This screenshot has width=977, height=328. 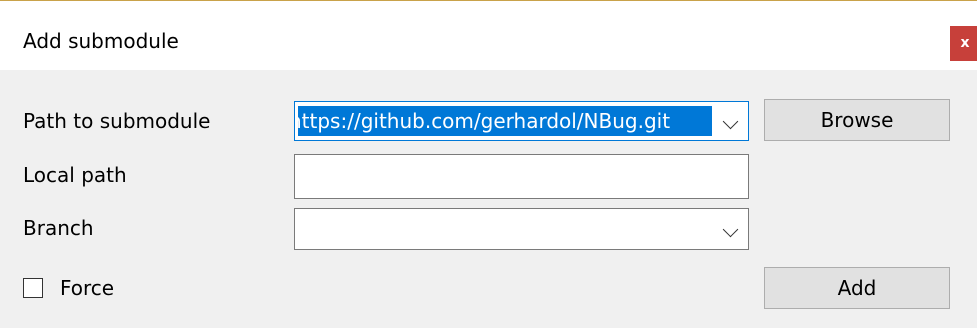 What do you see at coordinates (117, 121) in the screenshot?
I see `path-to-submodule-label: Path to submodule` at bounding box center [117, 121].